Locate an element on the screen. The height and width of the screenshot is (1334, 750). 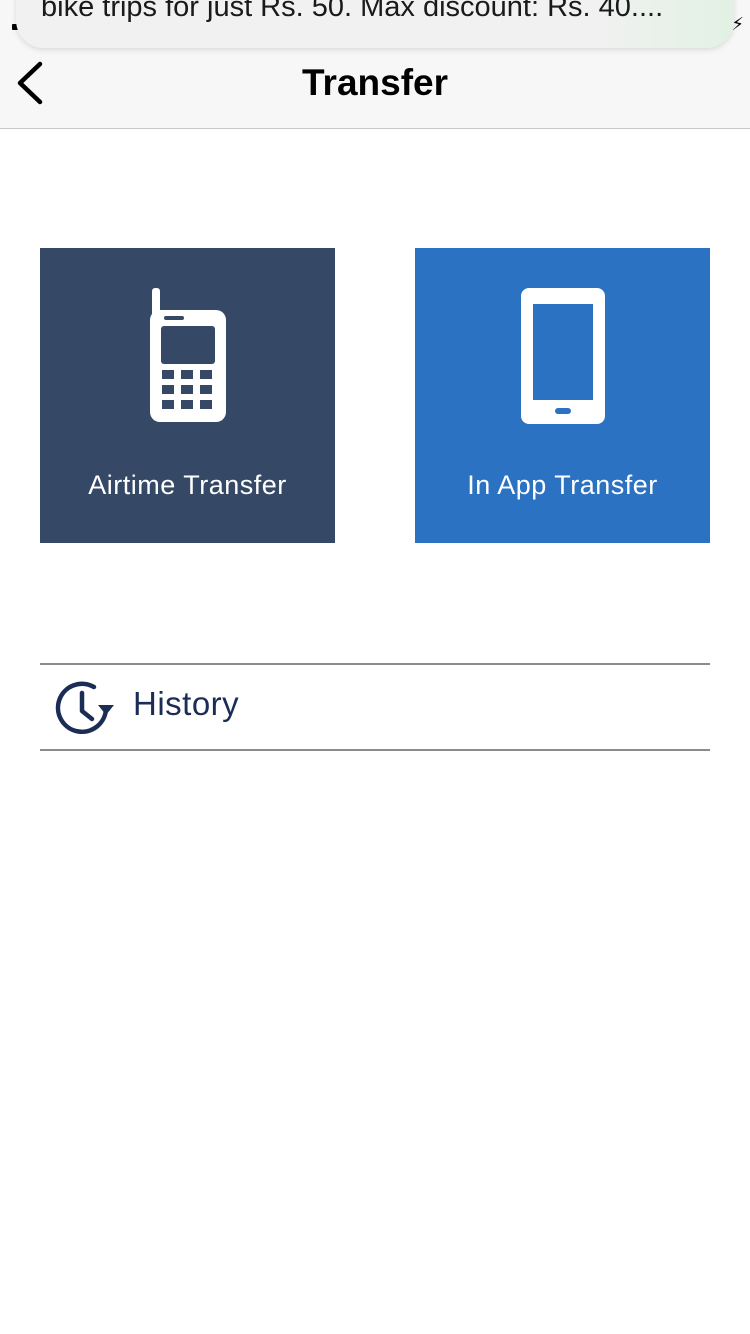
in-app-transfer-button: In App Transfer is located at coordinates (562, 395).